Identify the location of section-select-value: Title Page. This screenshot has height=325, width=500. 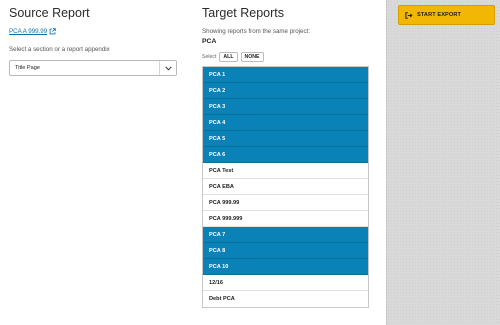
(27, 68).